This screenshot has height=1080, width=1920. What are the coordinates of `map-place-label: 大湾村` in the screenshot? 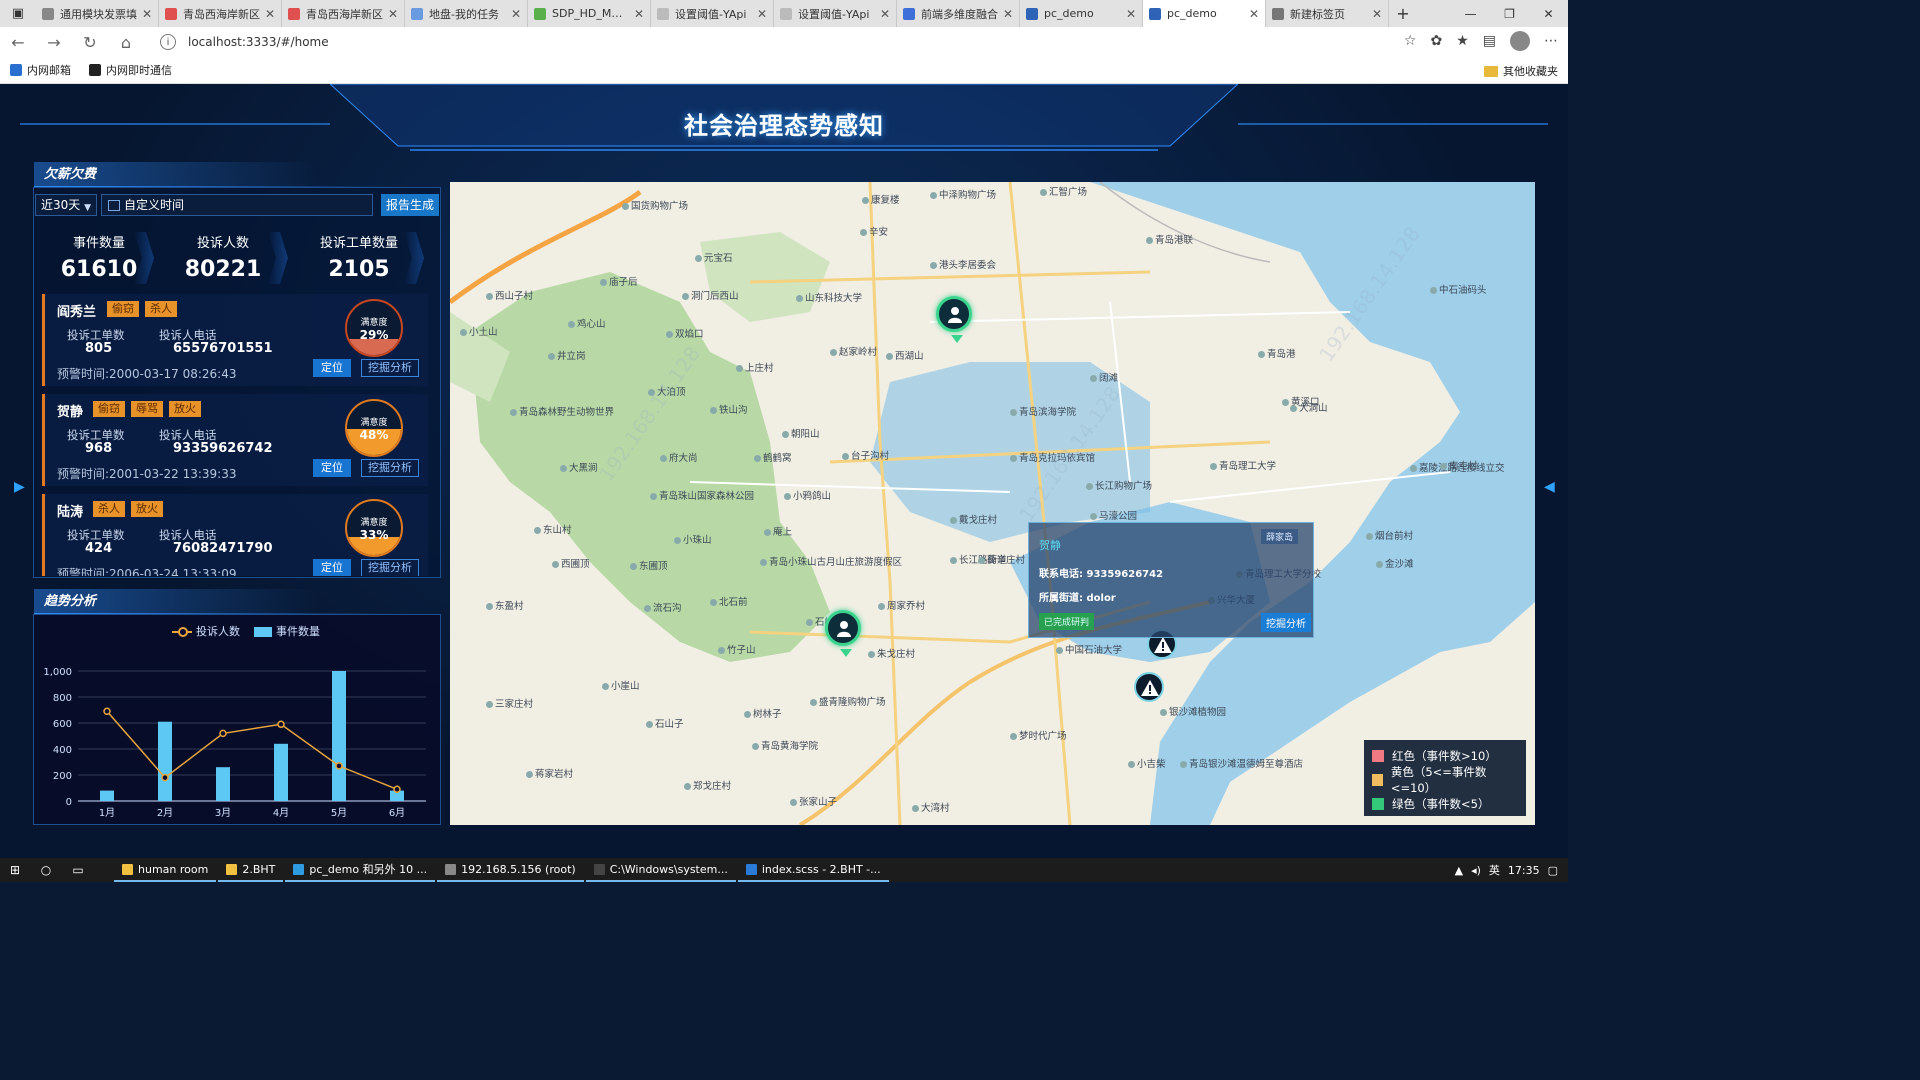 It's located at (931, 807).